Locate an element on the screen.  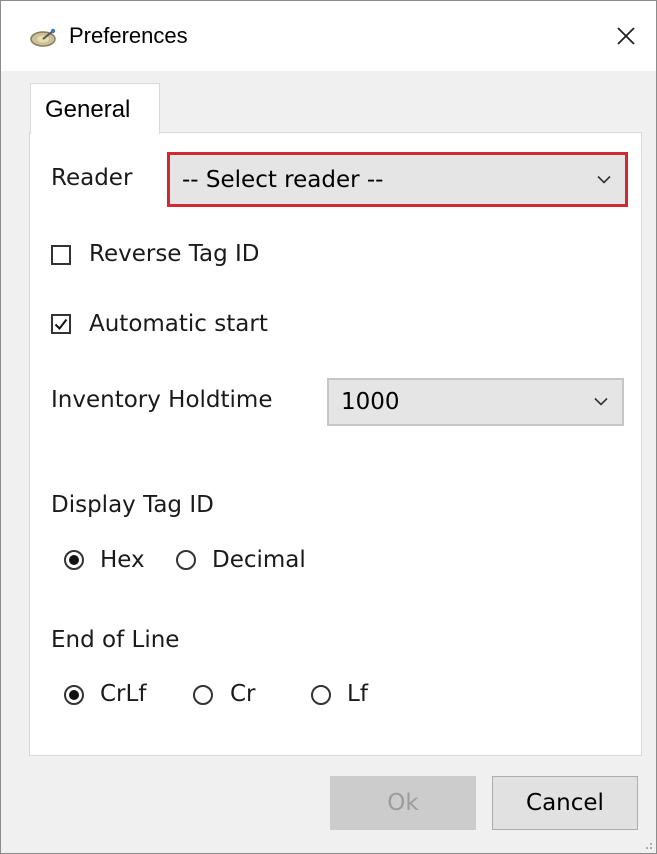
resize-grip-icon is located at coordinates (648, 845).